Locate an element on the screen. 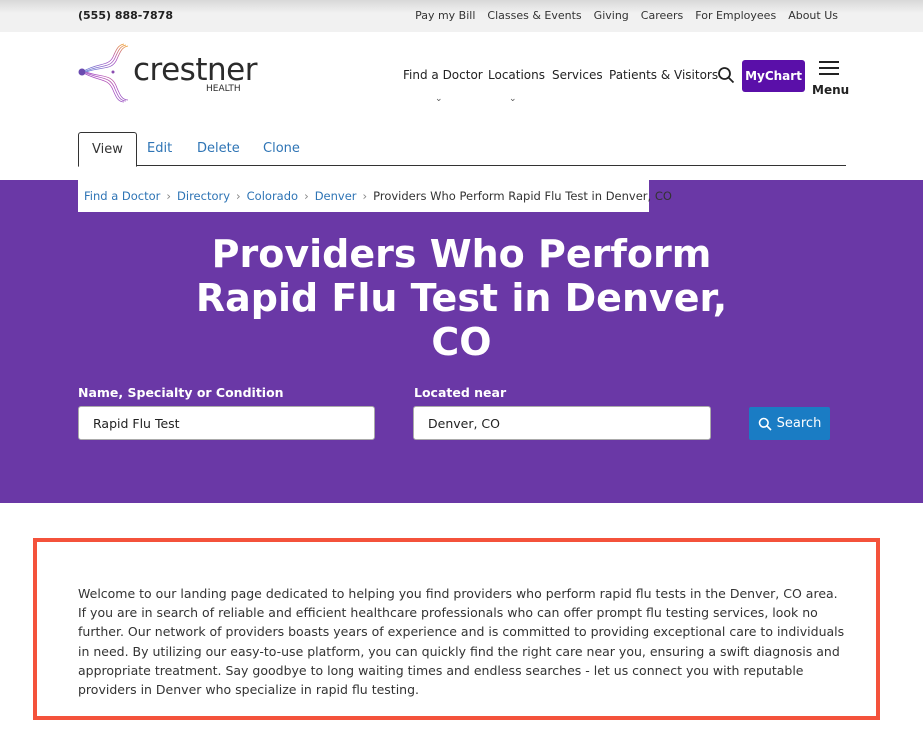  search-button: Search is located at coordinates (789, 423).